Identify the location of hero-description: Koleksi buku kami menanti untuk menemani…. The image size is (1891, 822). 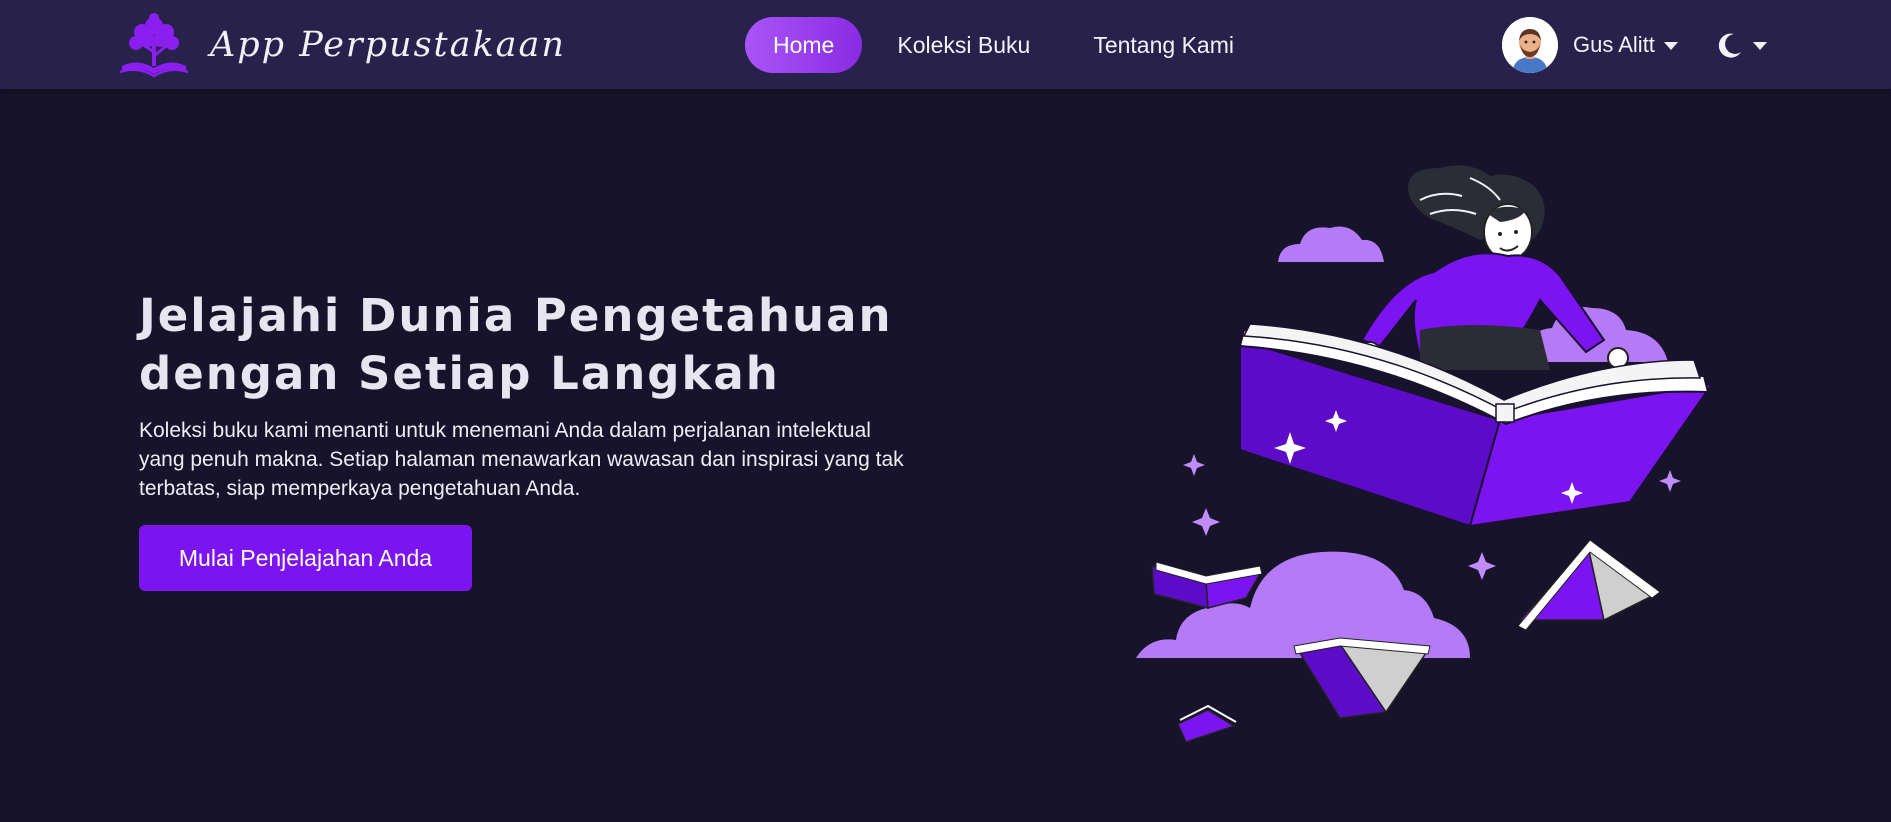
(521, 459).